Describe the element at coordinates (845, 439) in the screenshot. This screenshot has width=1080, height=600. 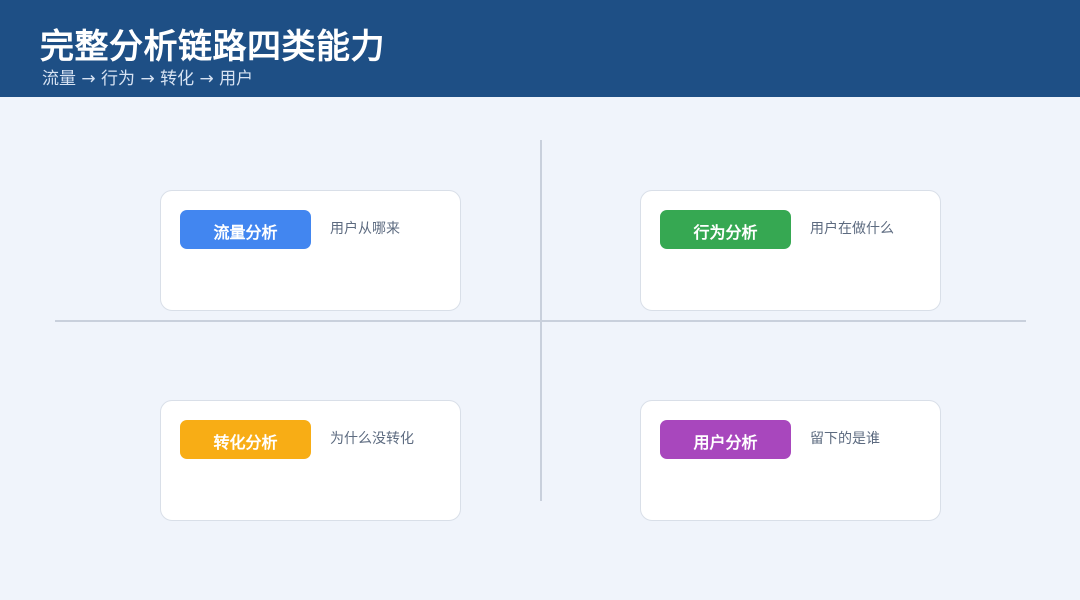
I see `user-analysis-description: 留下的是谁` at that location.